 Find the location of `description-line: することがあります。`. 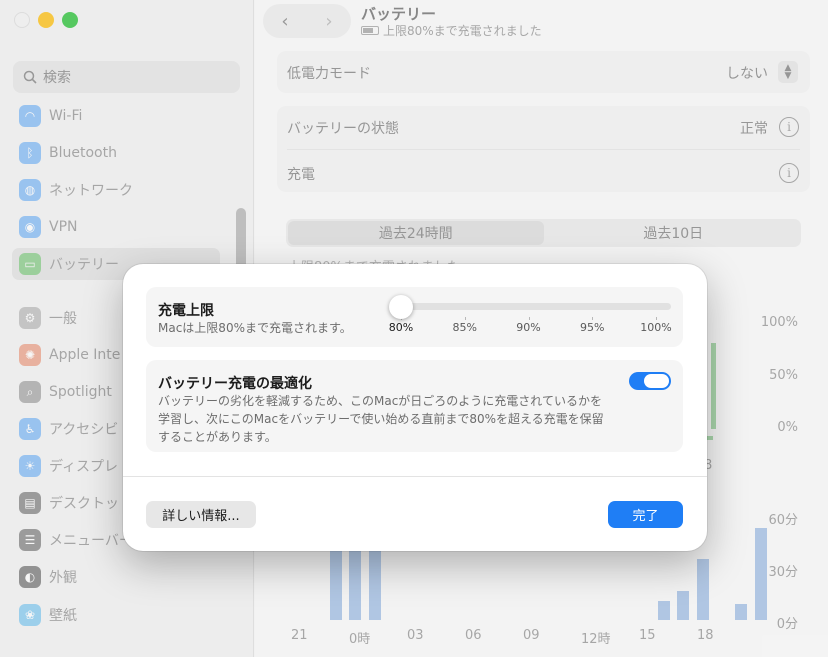

description-line: することがあります。 is located at coordinates (217, 437).